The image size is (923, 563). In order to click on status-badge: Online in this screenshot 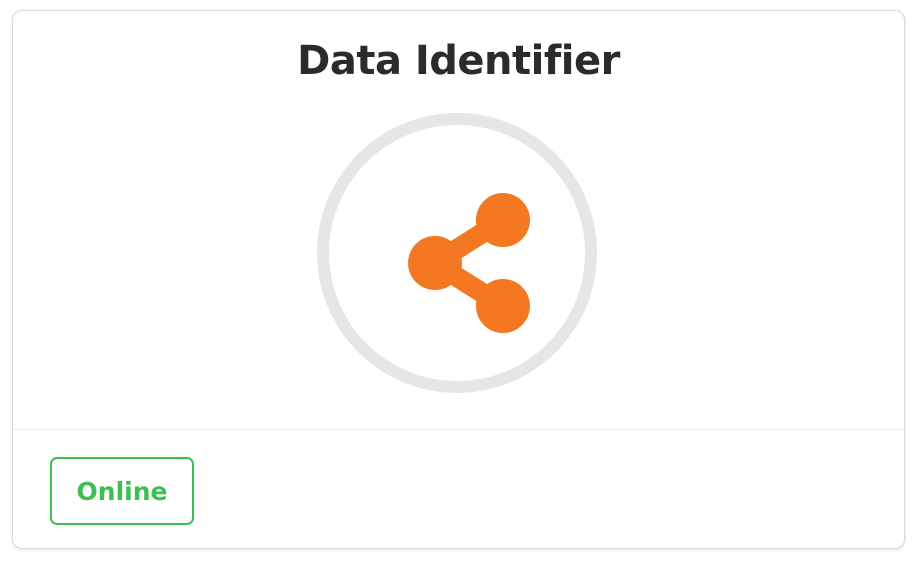, I will do `click(122, 491)`.